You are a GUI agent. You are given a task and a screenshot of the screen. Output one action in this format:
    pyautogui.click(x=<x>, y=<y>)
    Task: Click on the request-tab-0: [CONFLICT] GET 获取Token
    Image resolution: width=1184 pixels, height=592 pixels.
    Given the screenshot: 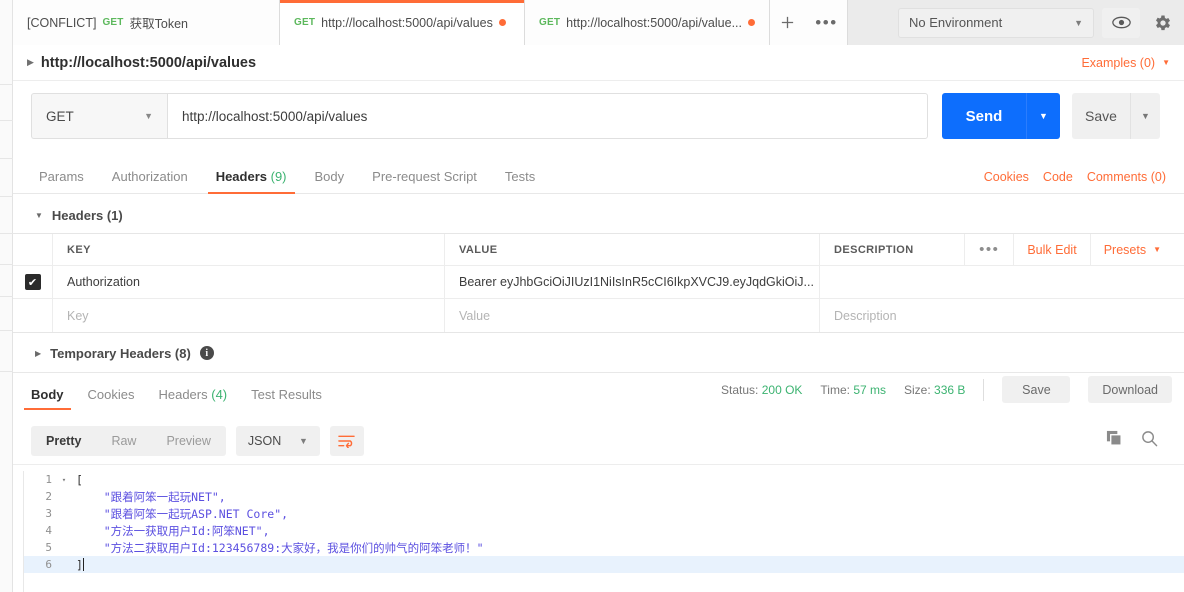 What is the action you would take?
    pyautogui.click(x=146, y=22)
    